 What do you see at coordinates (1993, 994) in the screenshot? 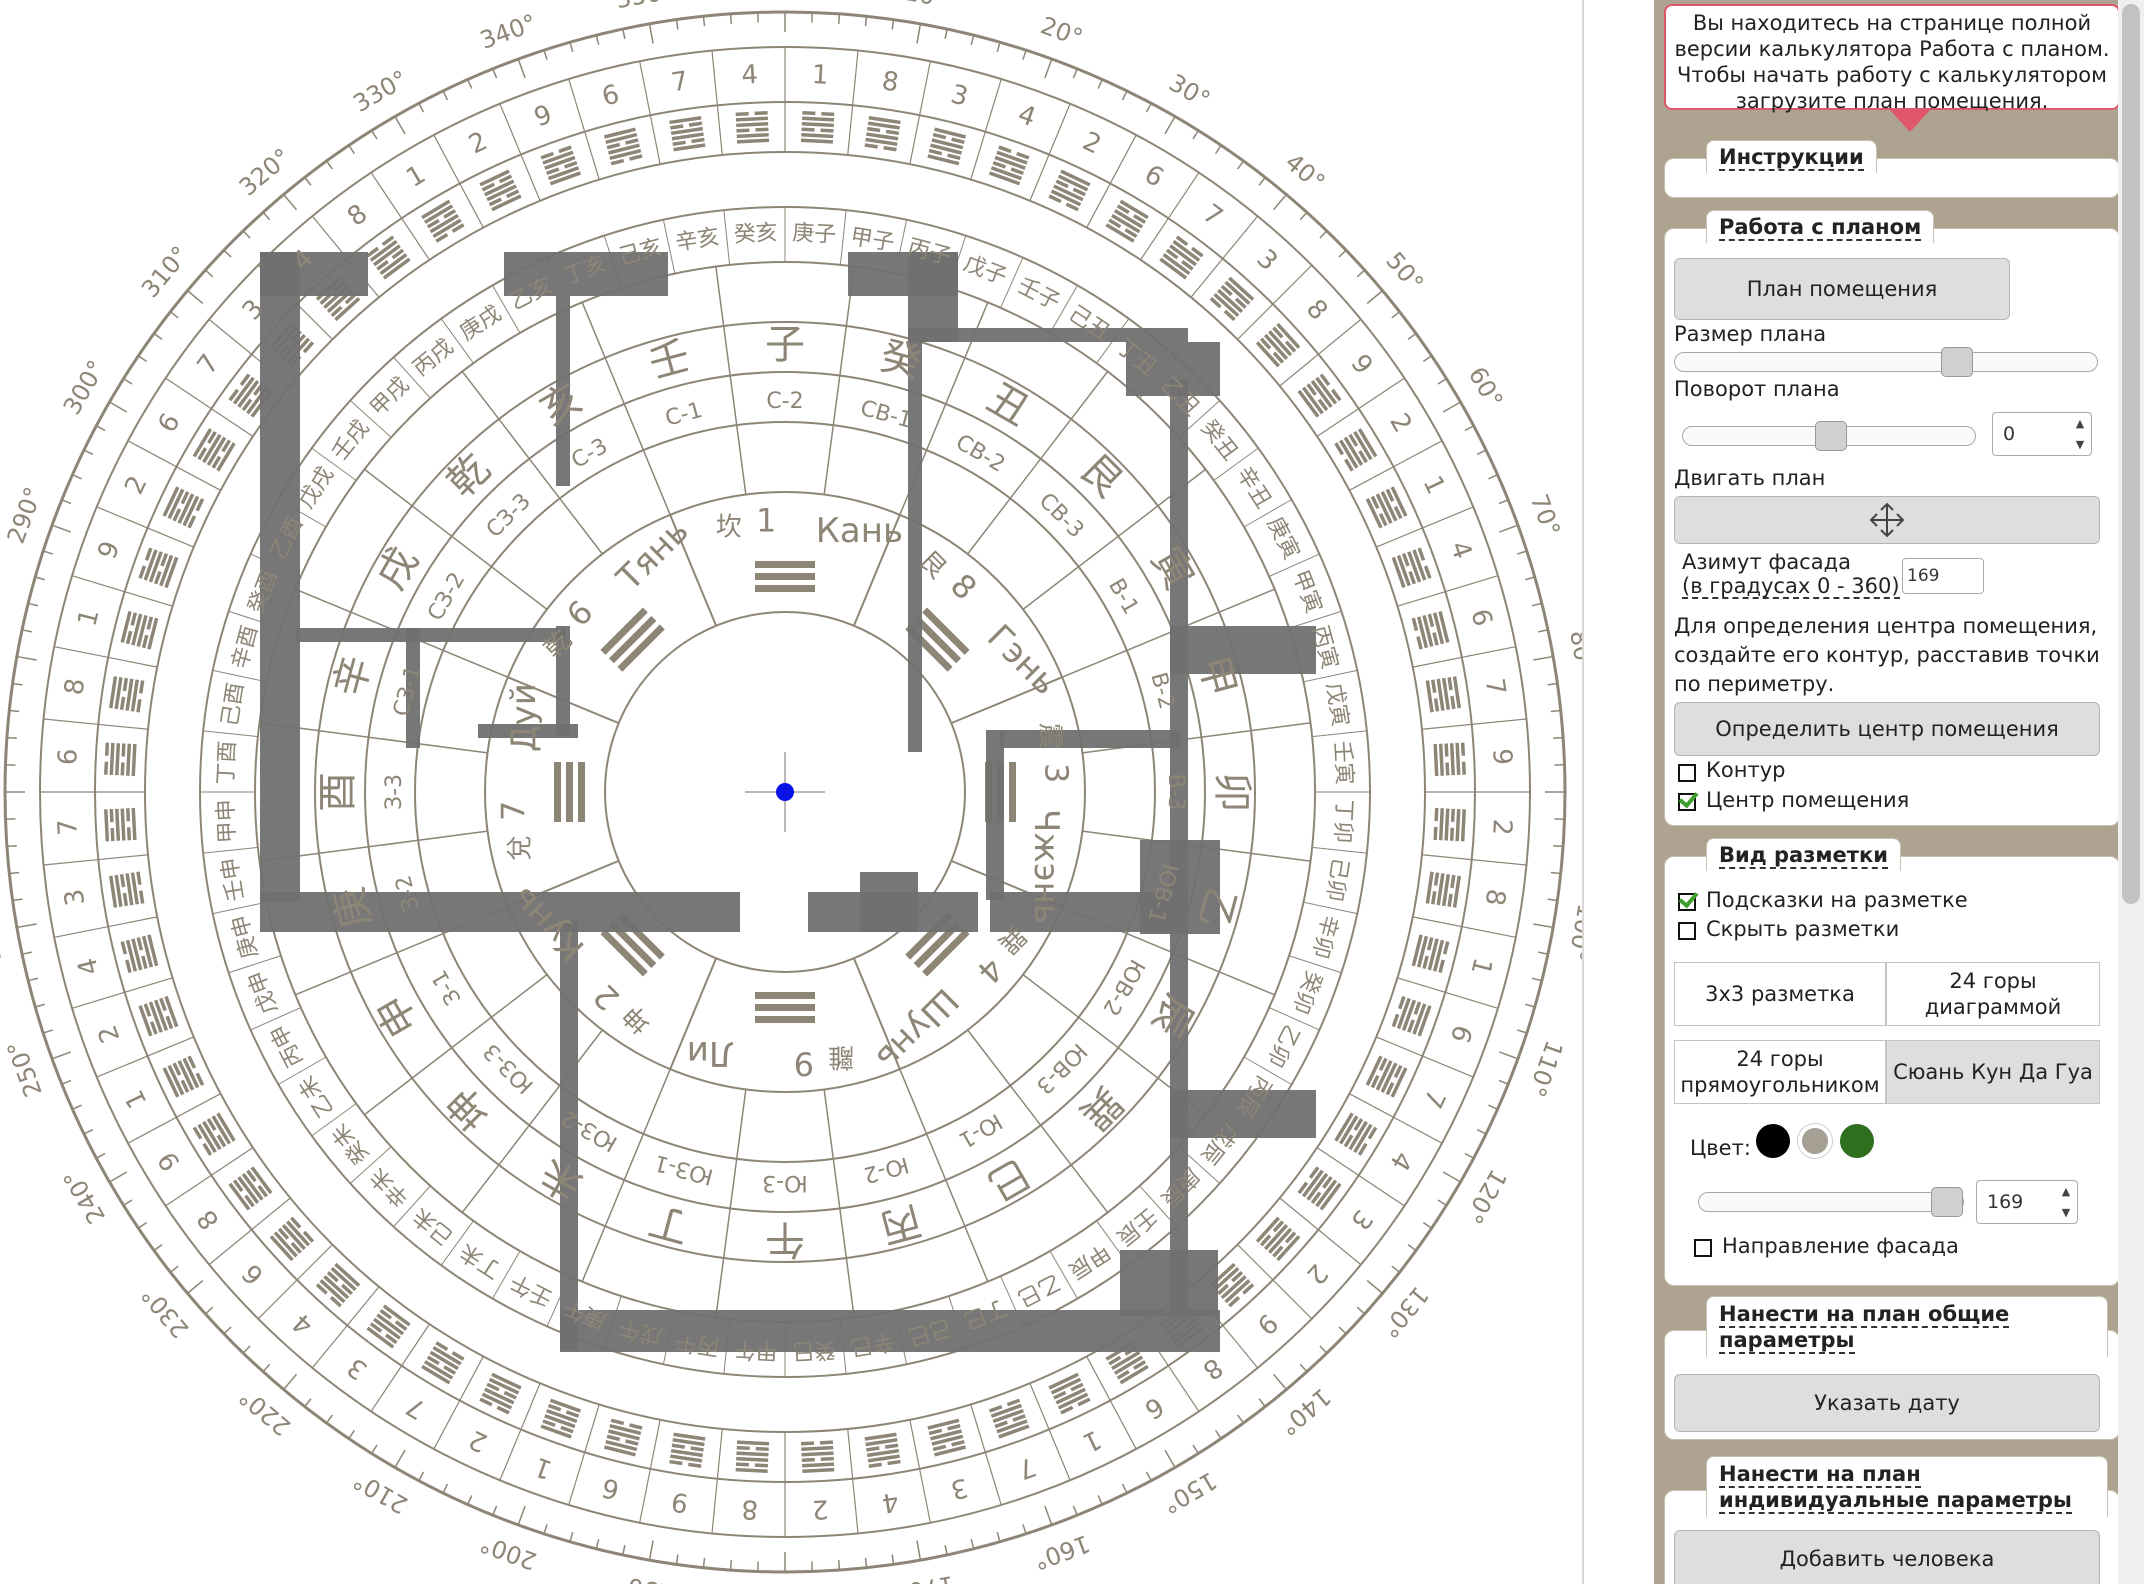
I see `mountains-diagram-button: 24 горы диаграммой` at bounding box center [1993, 994].